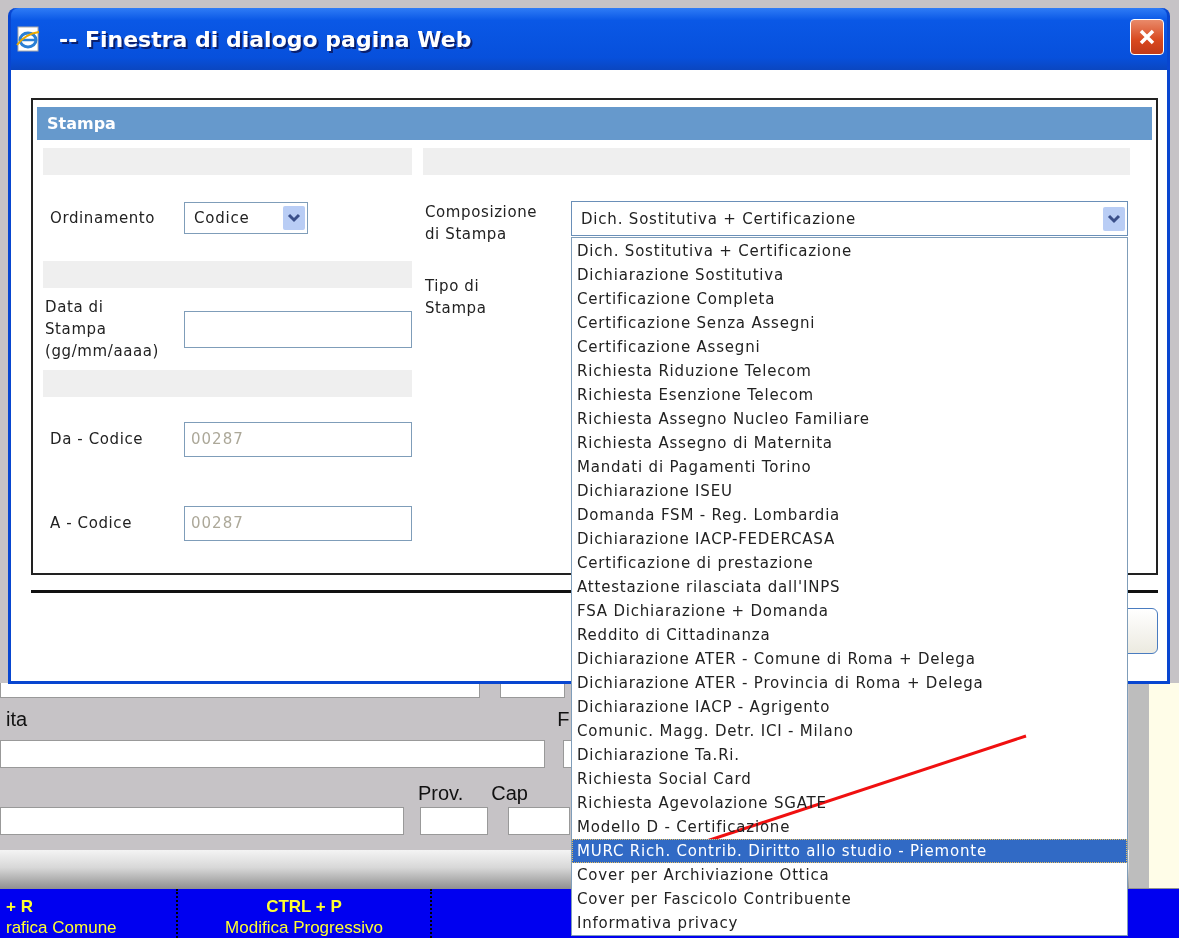  What do you see at coordinates (849, 467) in the screenshot?
I see `dropdown-option: Mandati di Pagamenti Torino` at bounding box center [849, 467].